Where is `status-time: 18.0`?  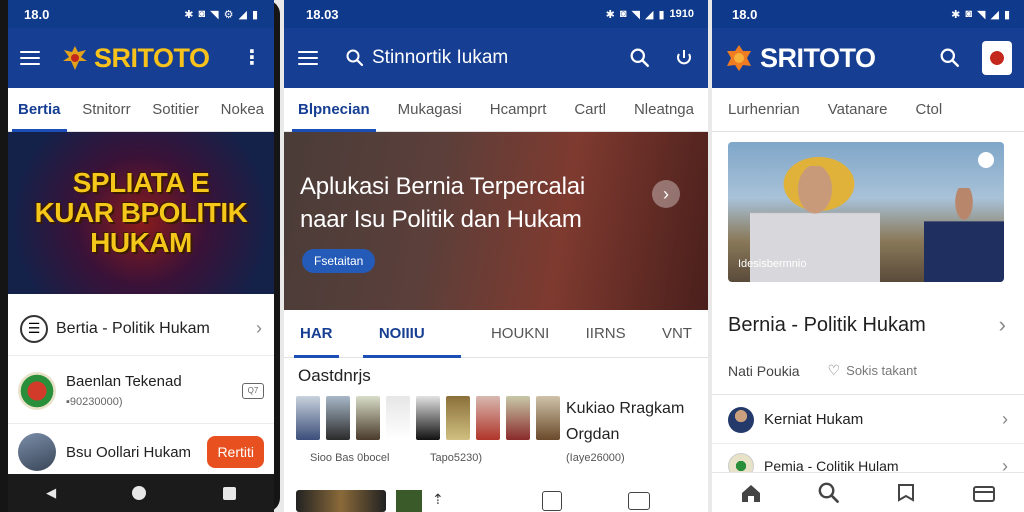 status-time: 18.0 is located at coordinates (745, 14).